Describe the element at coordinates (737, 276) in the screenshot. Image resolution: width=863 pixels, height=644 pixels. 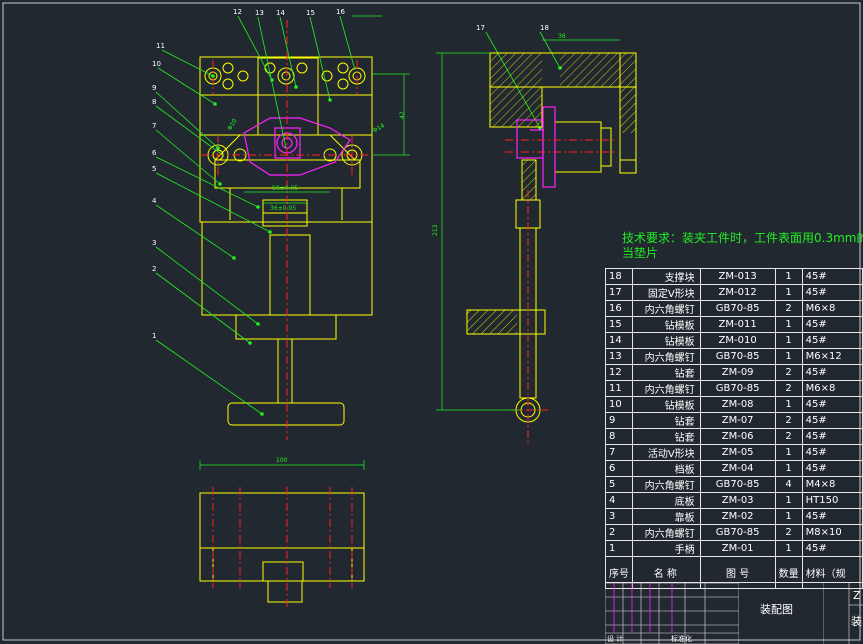
I see `bom-cell-code: ZM-013` at that location.